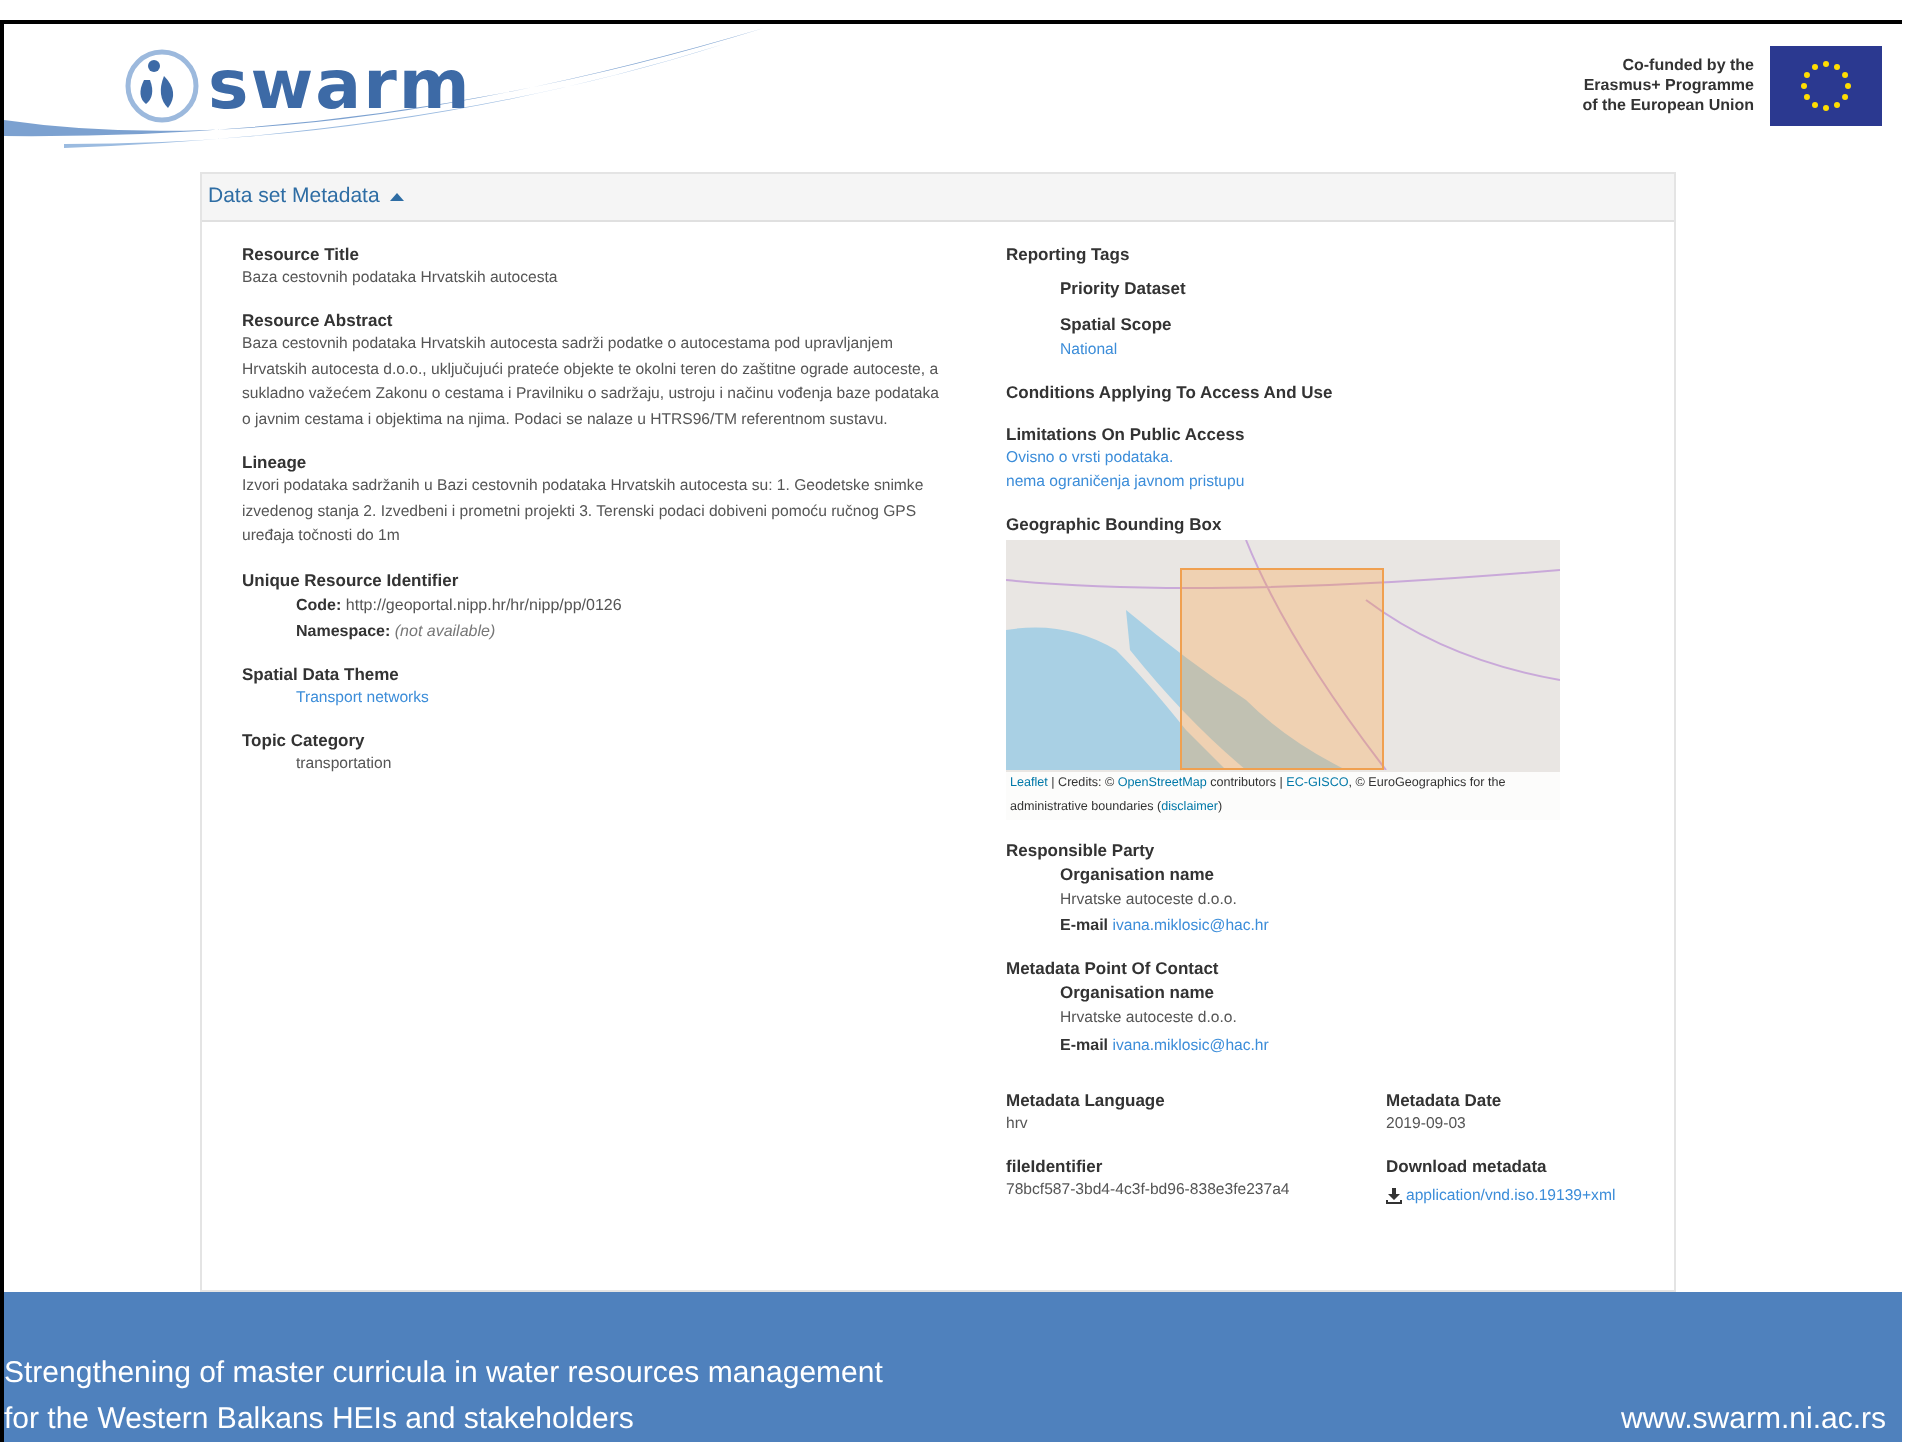 This screenshot has height=1446, width=1906. What do you see at coordinates (1826, 85) in the screenshot?
I see `eu-flag-icon` at bounding box center [1826, 85].